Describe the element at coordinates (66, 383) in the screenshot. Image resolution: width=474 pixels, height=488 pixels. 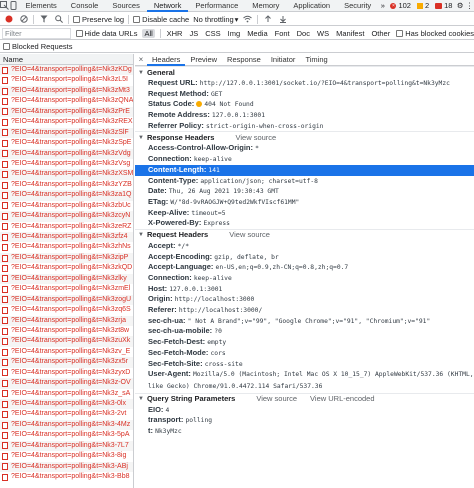
I see `request-row: ?EIO=4&transport=polling&t=Nk3z-OV` at that location.